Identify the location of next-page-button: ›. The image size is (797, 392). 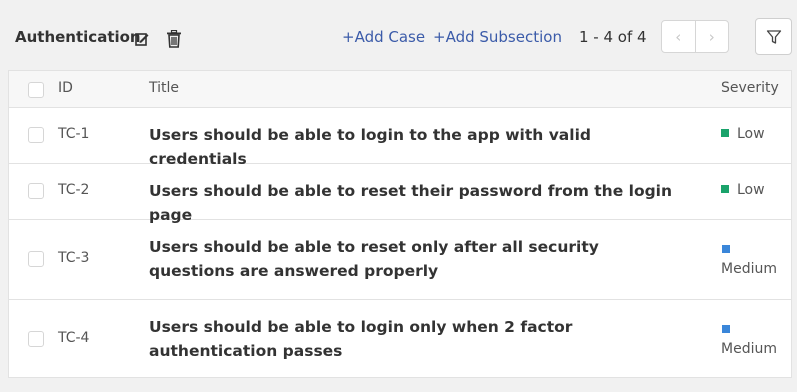
(712, 36).